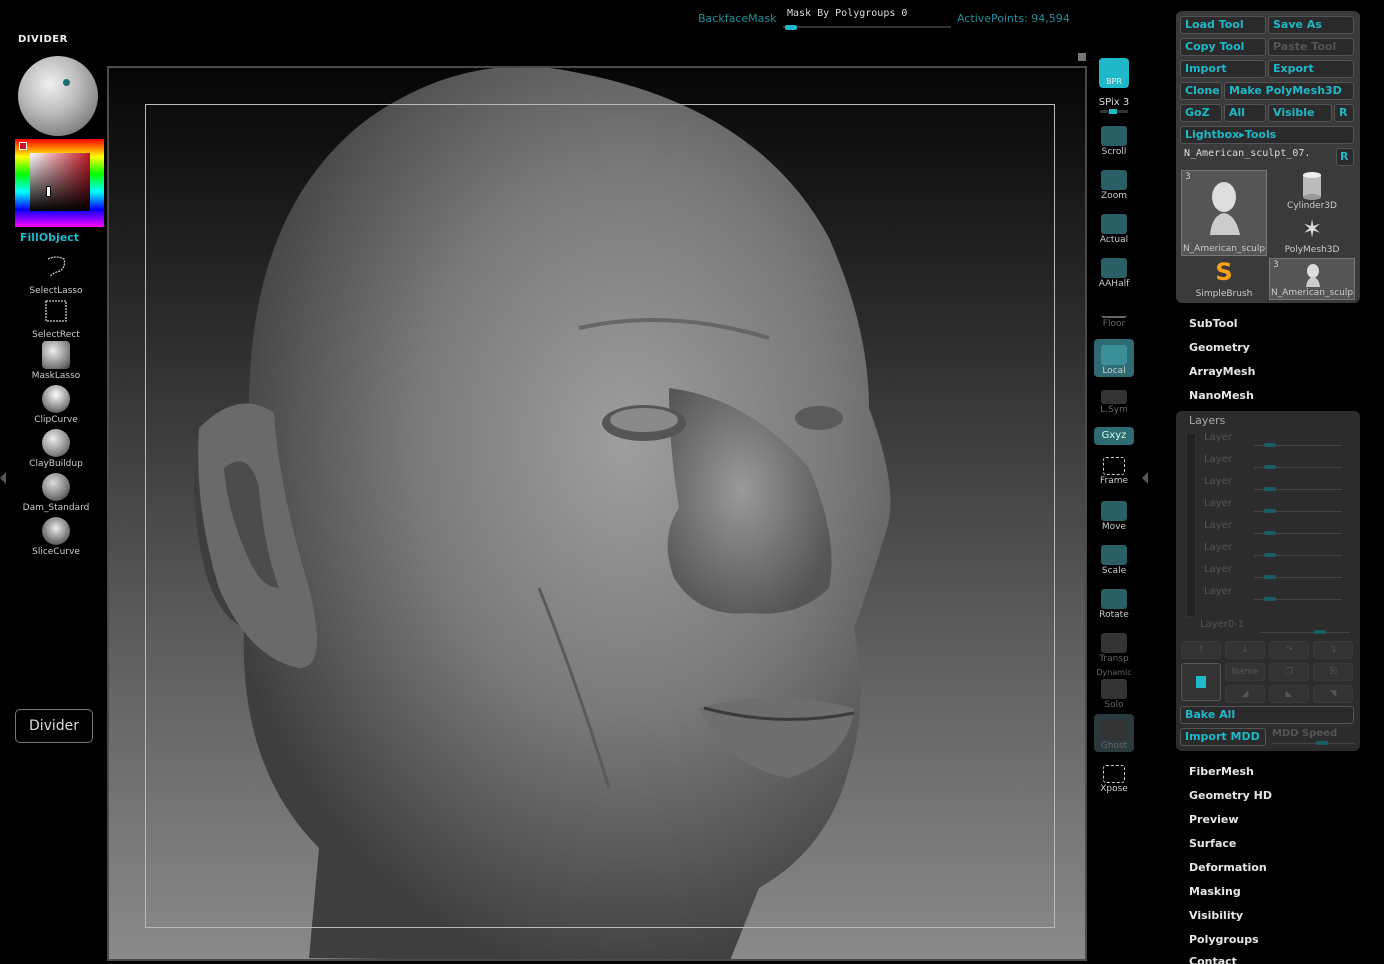 Image resolution: width=1384 pixels, height=964 pixels. Describe the element at coordinates (1201, 650) in the screenshot. I see `layer-up-button: ↑` at that location.